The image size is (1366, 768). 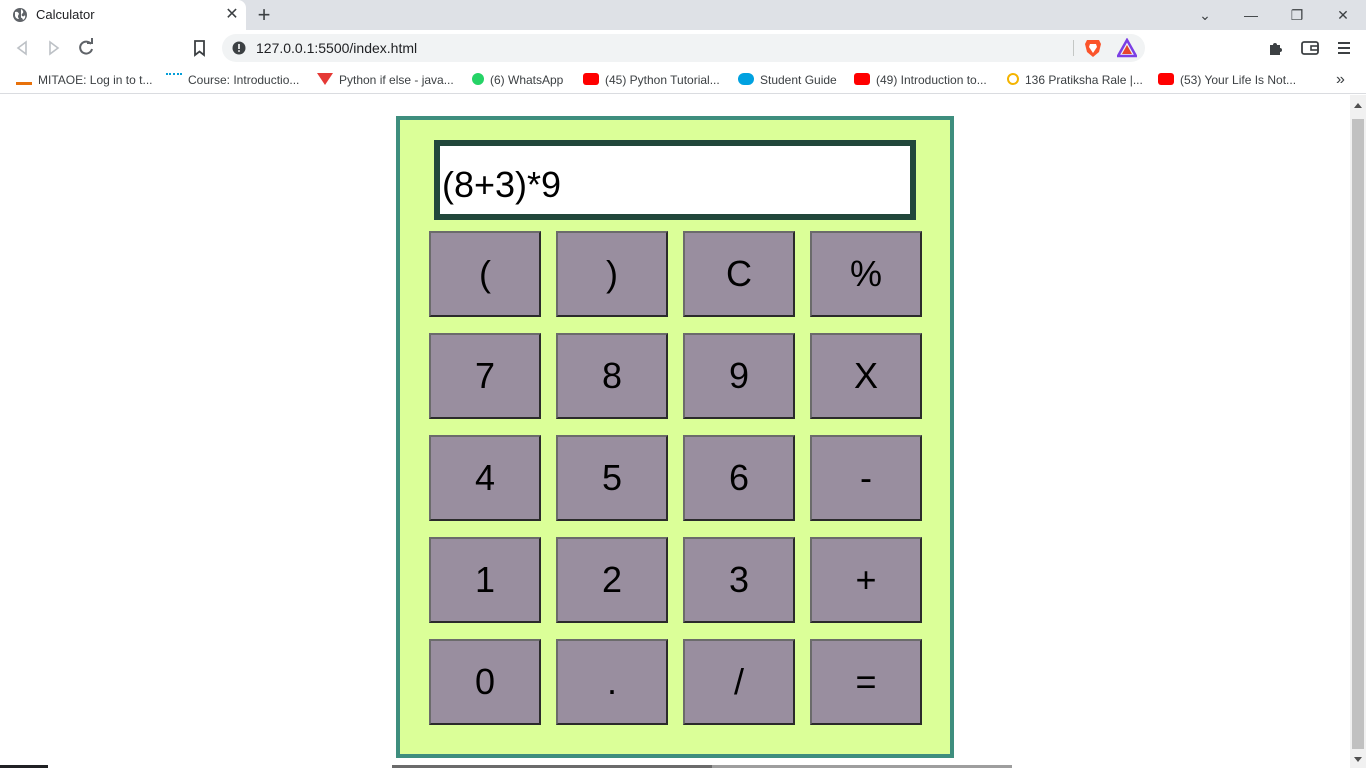 I want to click on wallet-icon, so click(x=1310, y=48).